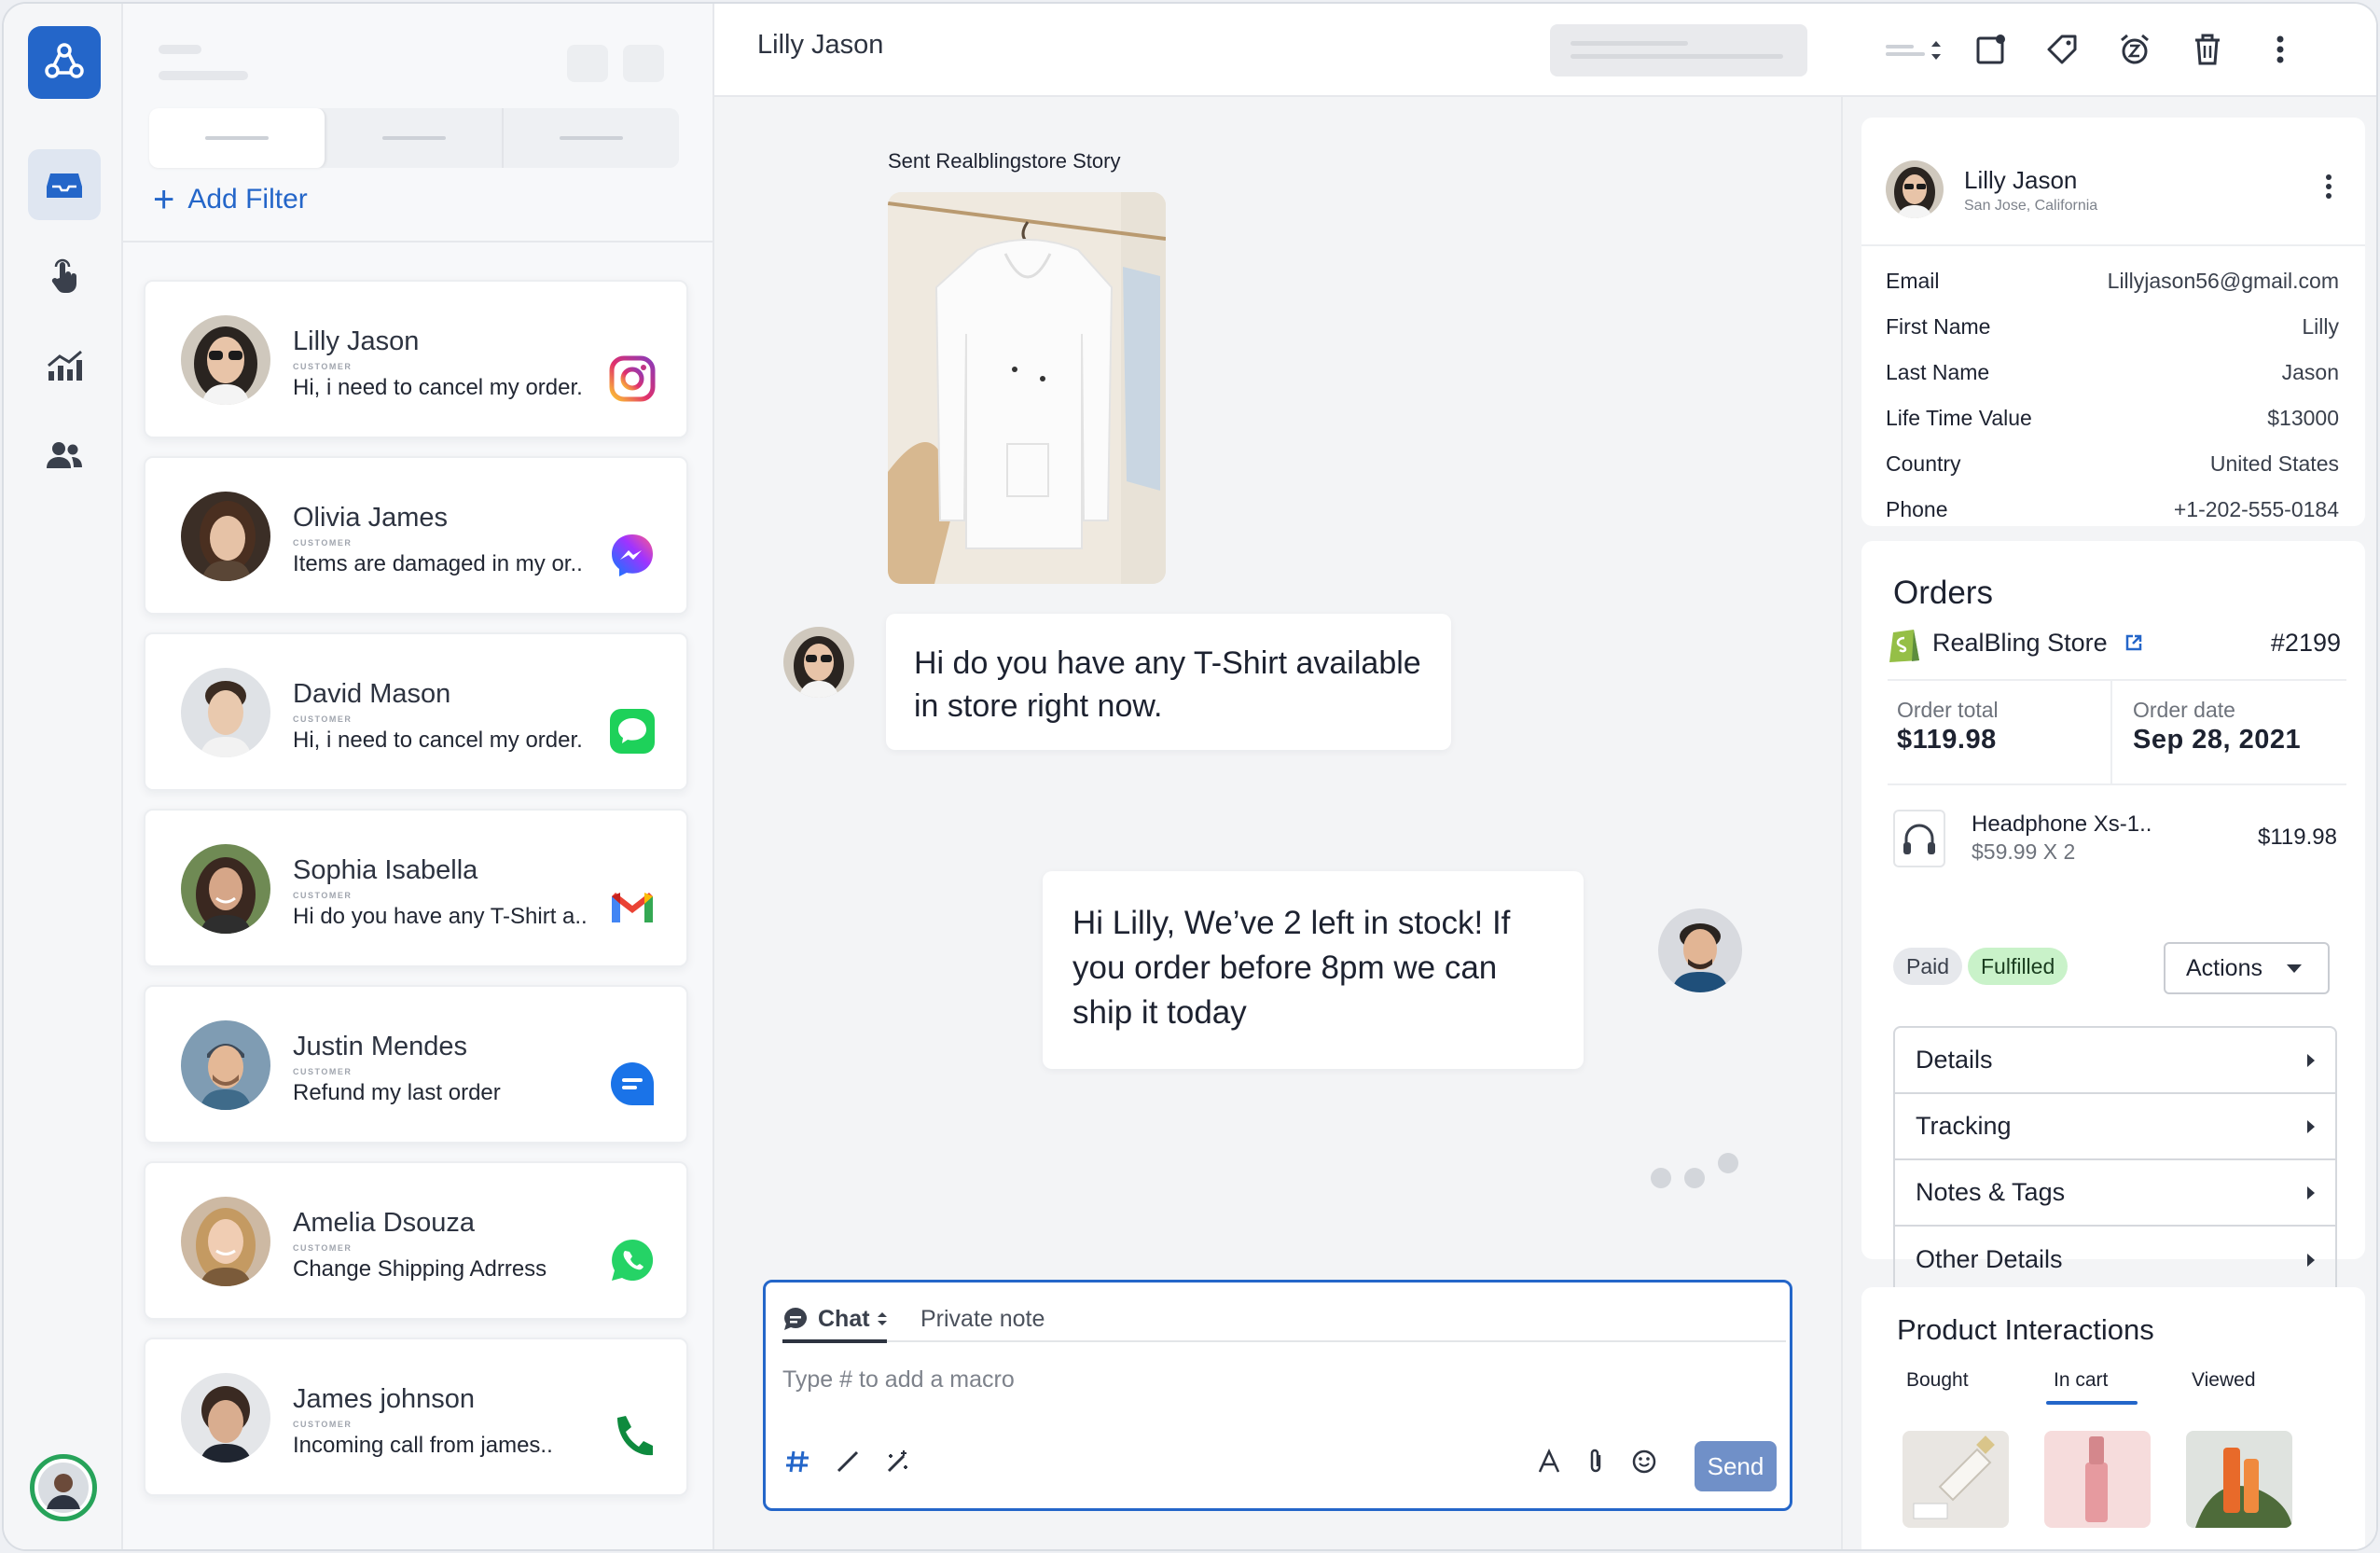 The image size is (2380, 1553). I want to click on divider, so click(418, 242).